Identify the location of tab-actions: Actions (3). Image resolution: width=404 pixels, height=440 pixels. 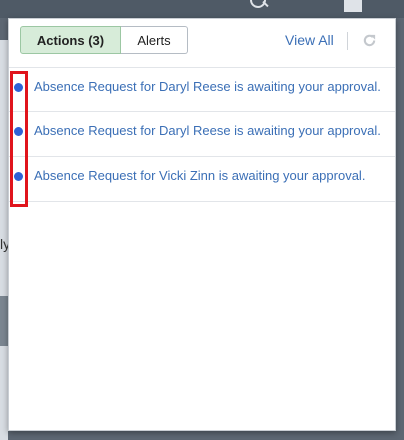
(70, 40).